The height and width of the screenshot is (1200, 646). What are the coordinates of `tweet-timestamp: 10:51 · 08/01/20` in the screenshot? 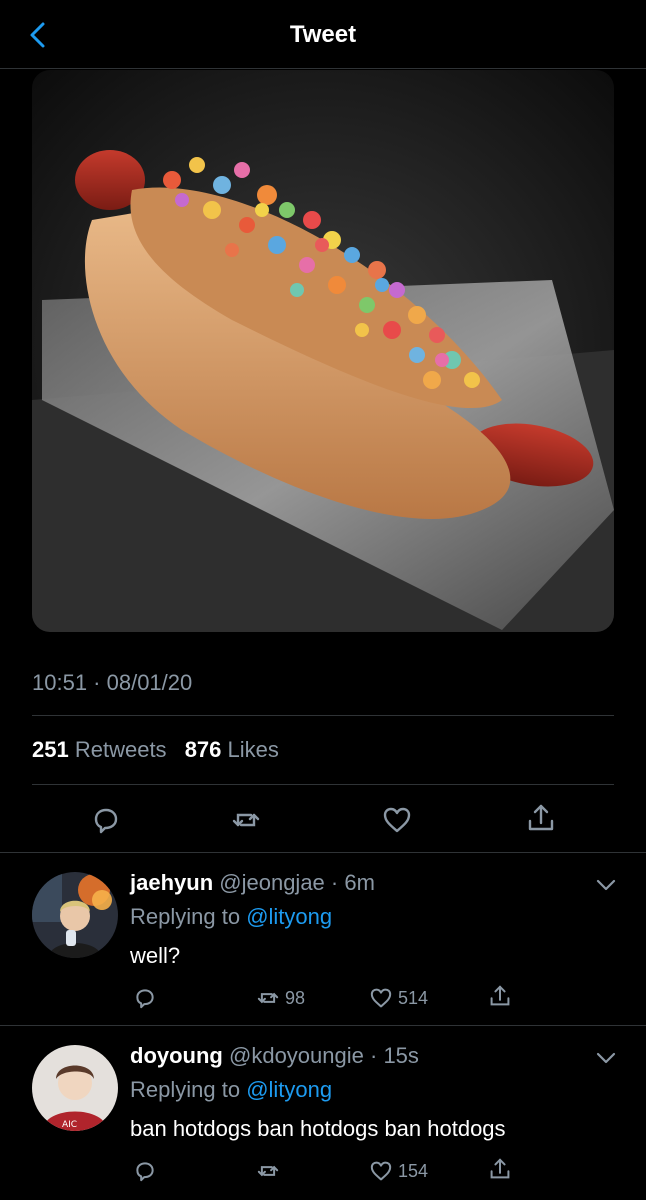 It's located at (112, 682).